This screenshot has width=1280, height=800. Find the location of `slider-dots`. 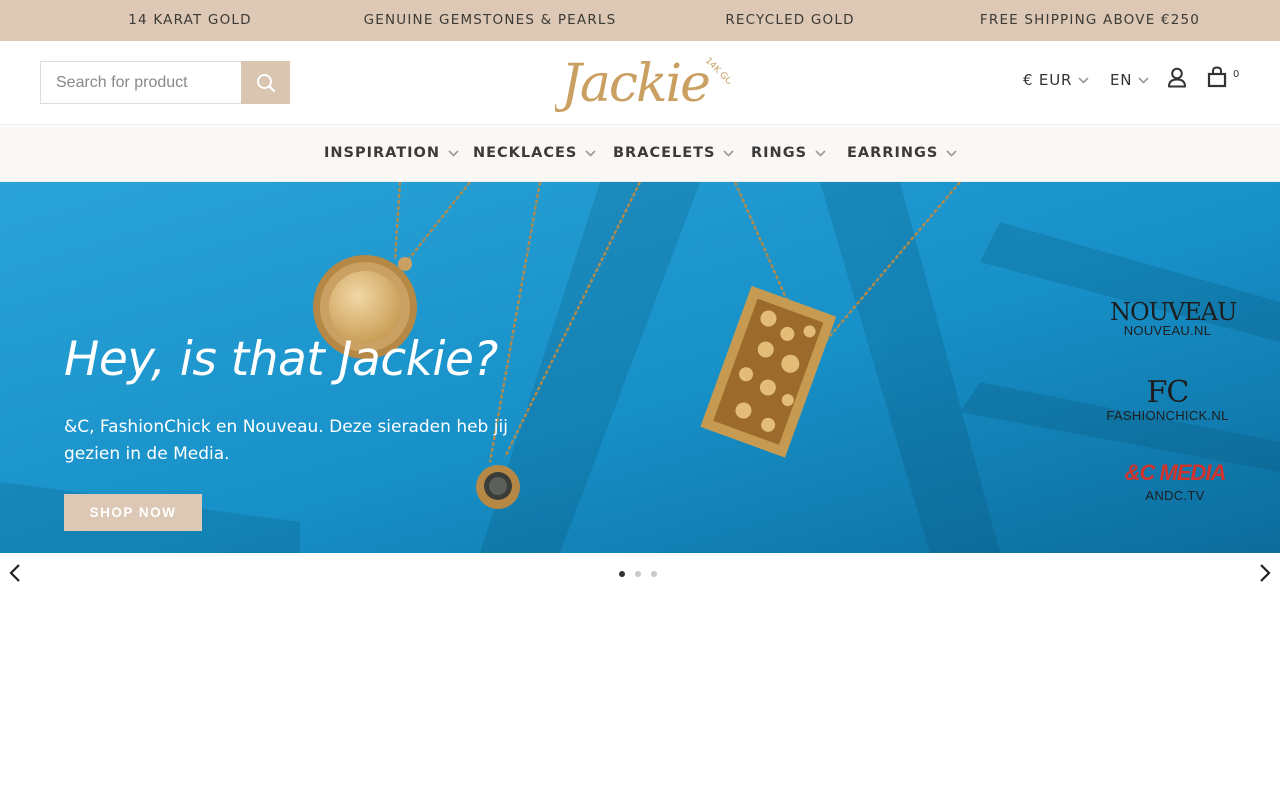

slider-dots is located at coordinates (638, 574).